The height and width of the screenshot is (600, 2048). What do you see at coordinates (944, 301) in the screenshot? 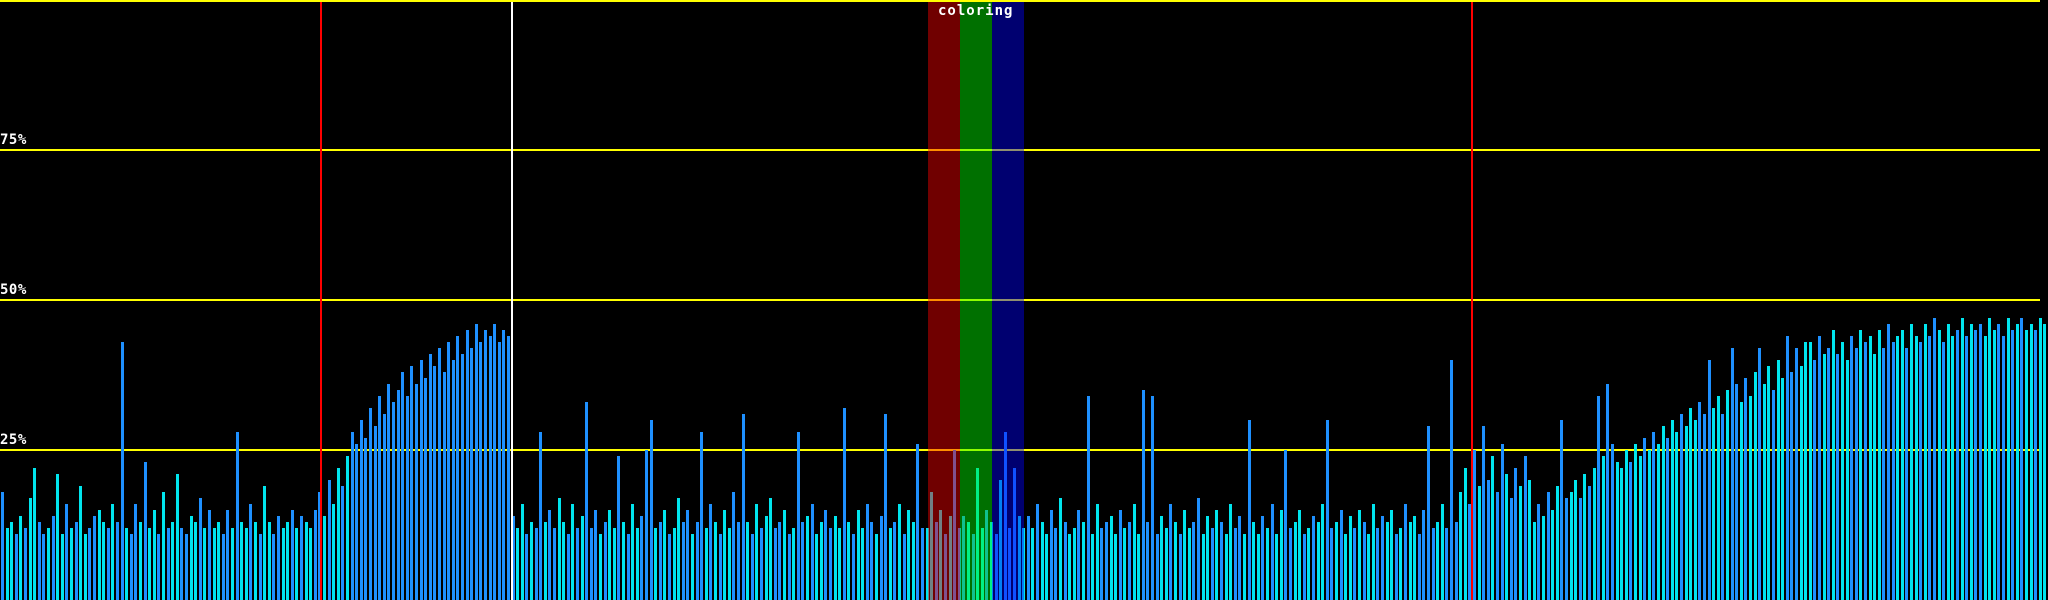
I see `coloring-band-red` at bounding box center [944, 301].